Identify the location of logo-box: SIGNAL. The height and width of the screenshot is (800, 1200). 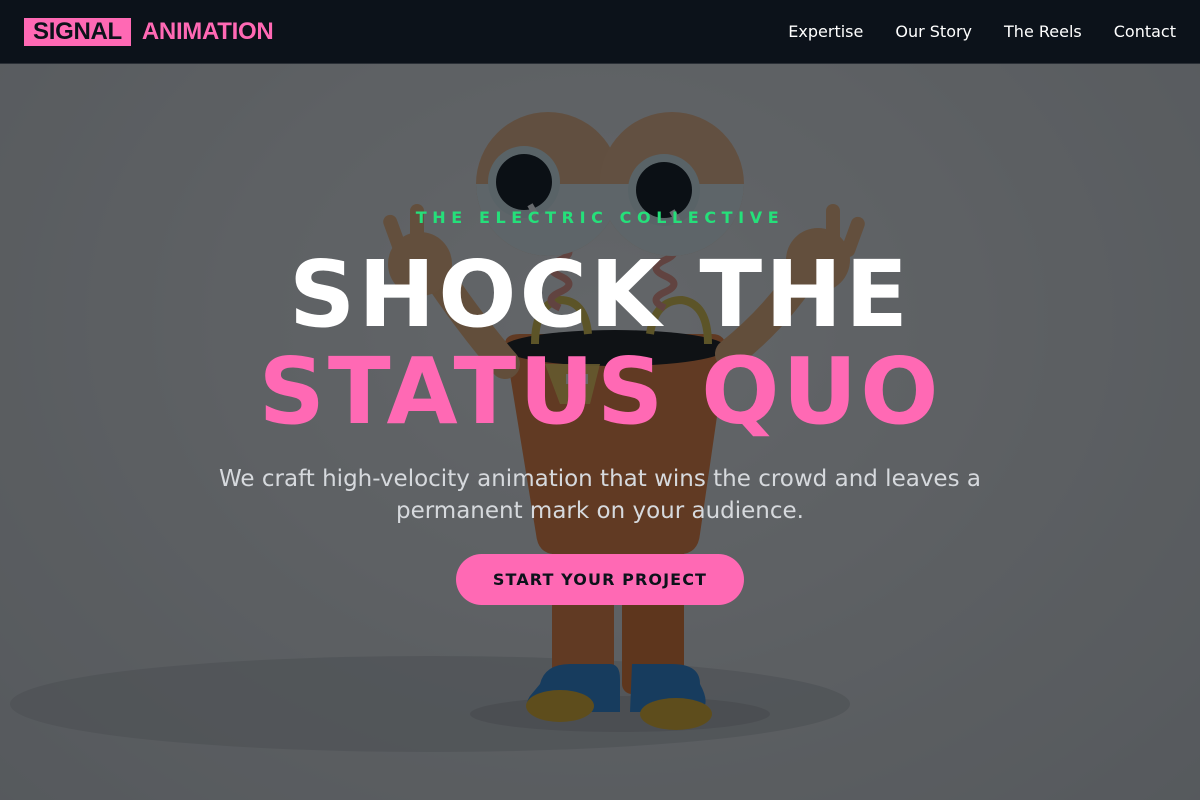
(77, 31).